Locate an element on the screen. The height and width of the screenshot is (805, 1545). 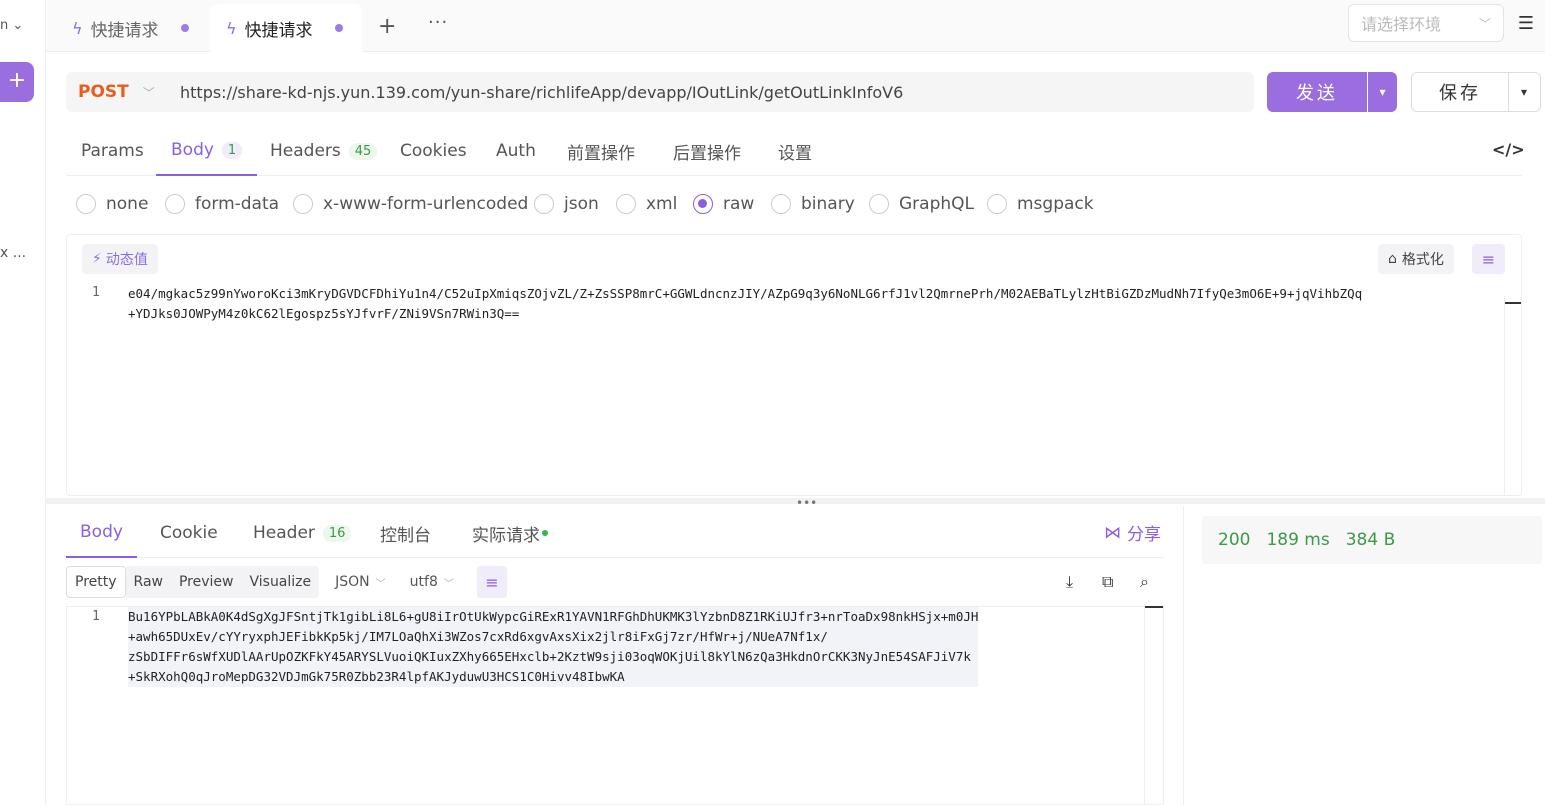
method-select: POST ﹀ is located at coordinates (115, 92).